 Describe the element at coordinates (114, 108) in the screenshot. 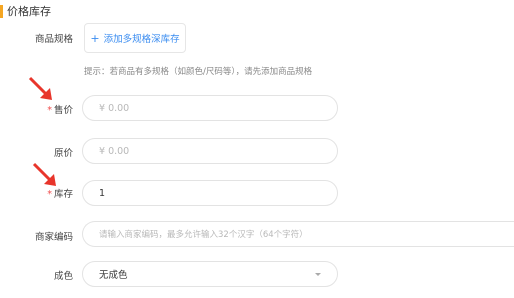

I see `price-placeholder: ¥ 0.00` at that location.